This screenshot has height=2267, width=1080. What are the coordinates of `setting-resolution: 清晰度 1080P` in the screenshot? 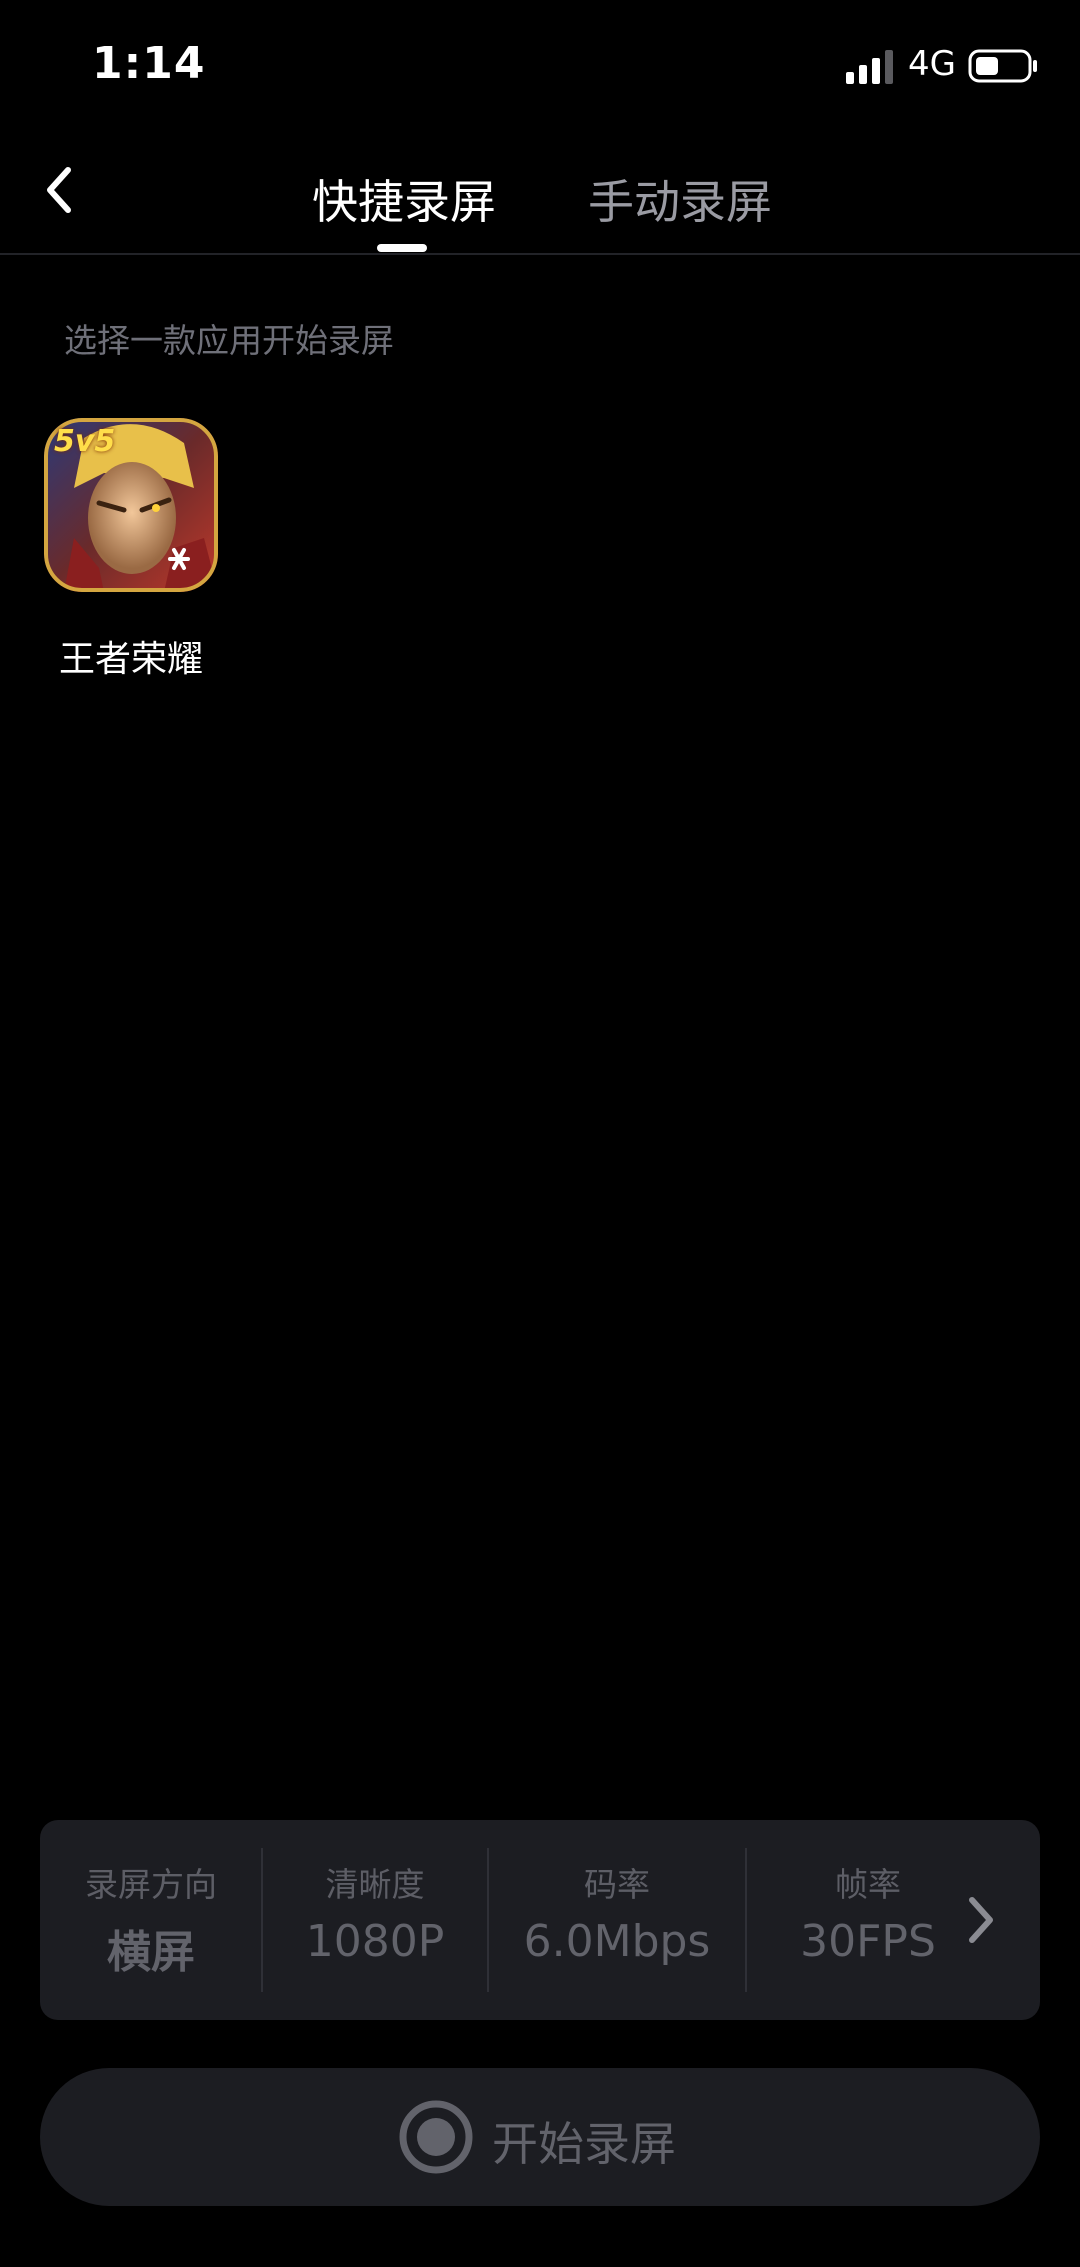 It's located at (375, 1920).